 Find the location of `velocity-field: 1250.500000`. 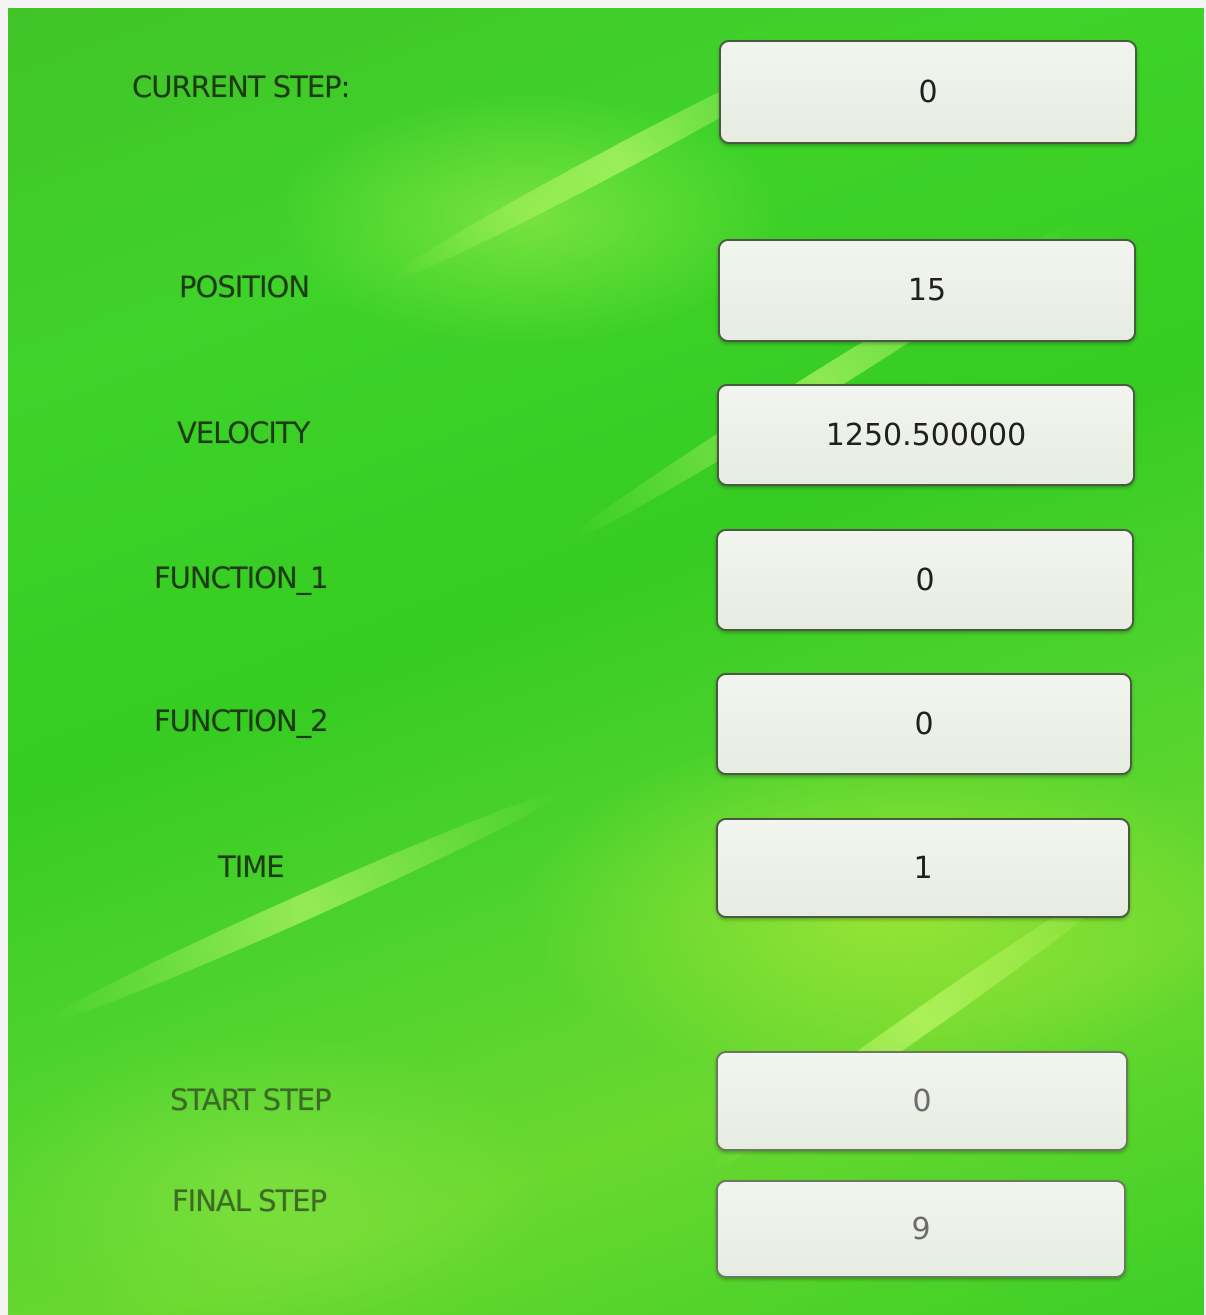

velocity-field: 1250.500000 is located at coordinates (926, 435).